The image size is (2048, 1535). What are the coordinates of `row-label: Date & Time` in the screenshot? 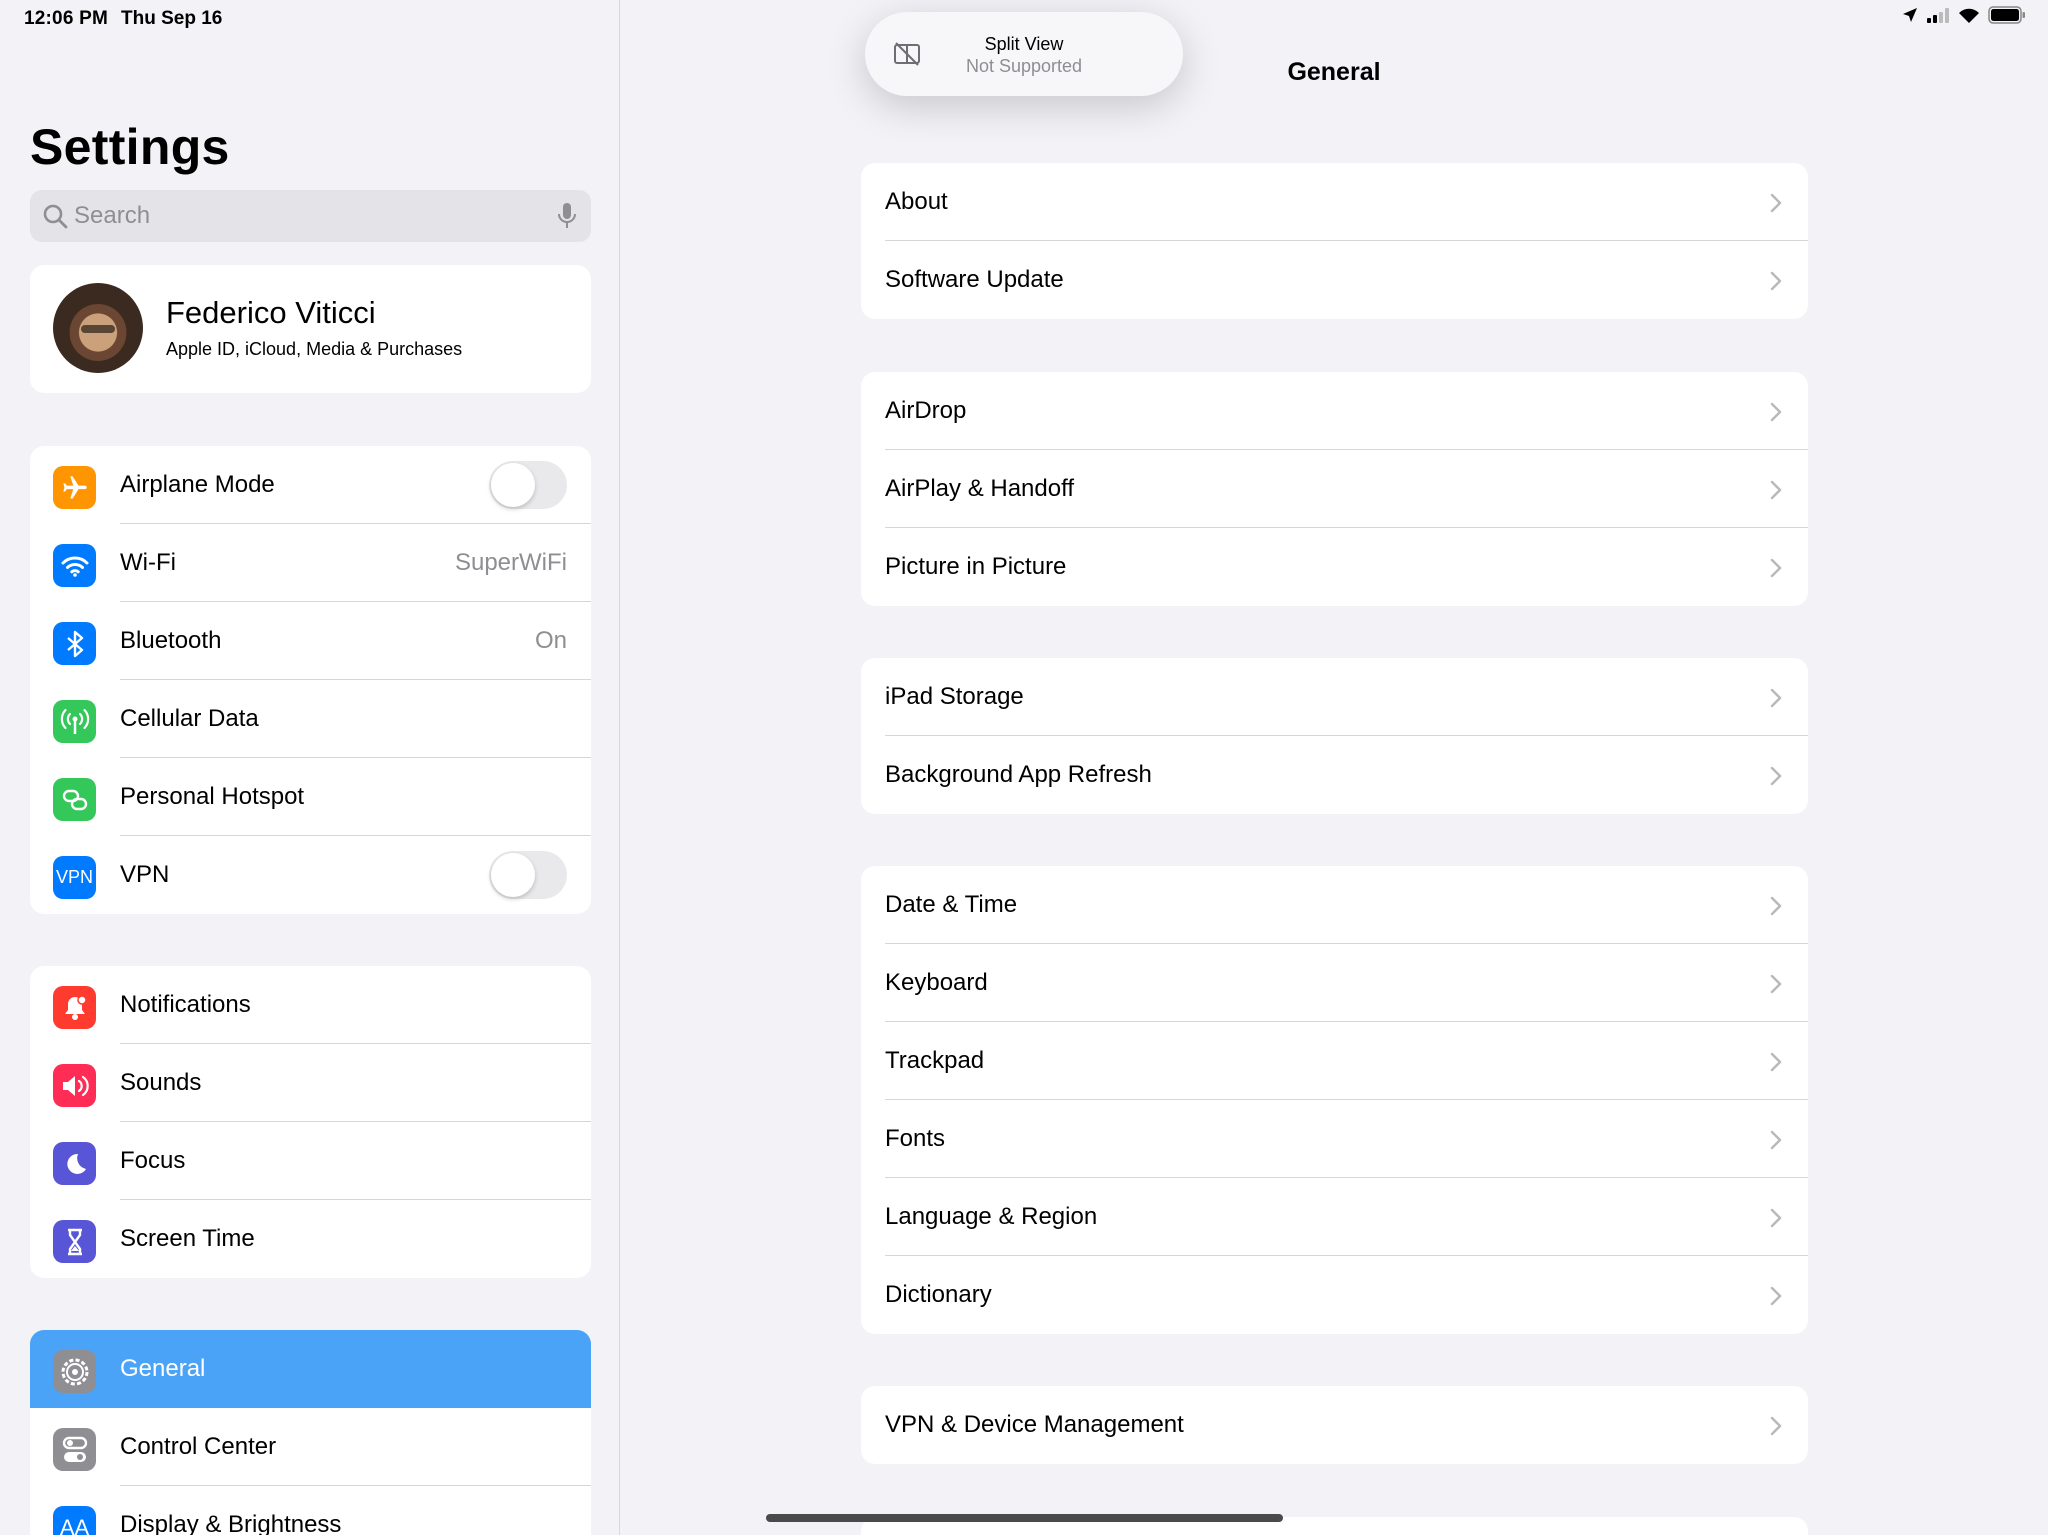 It's located at (951, 904).